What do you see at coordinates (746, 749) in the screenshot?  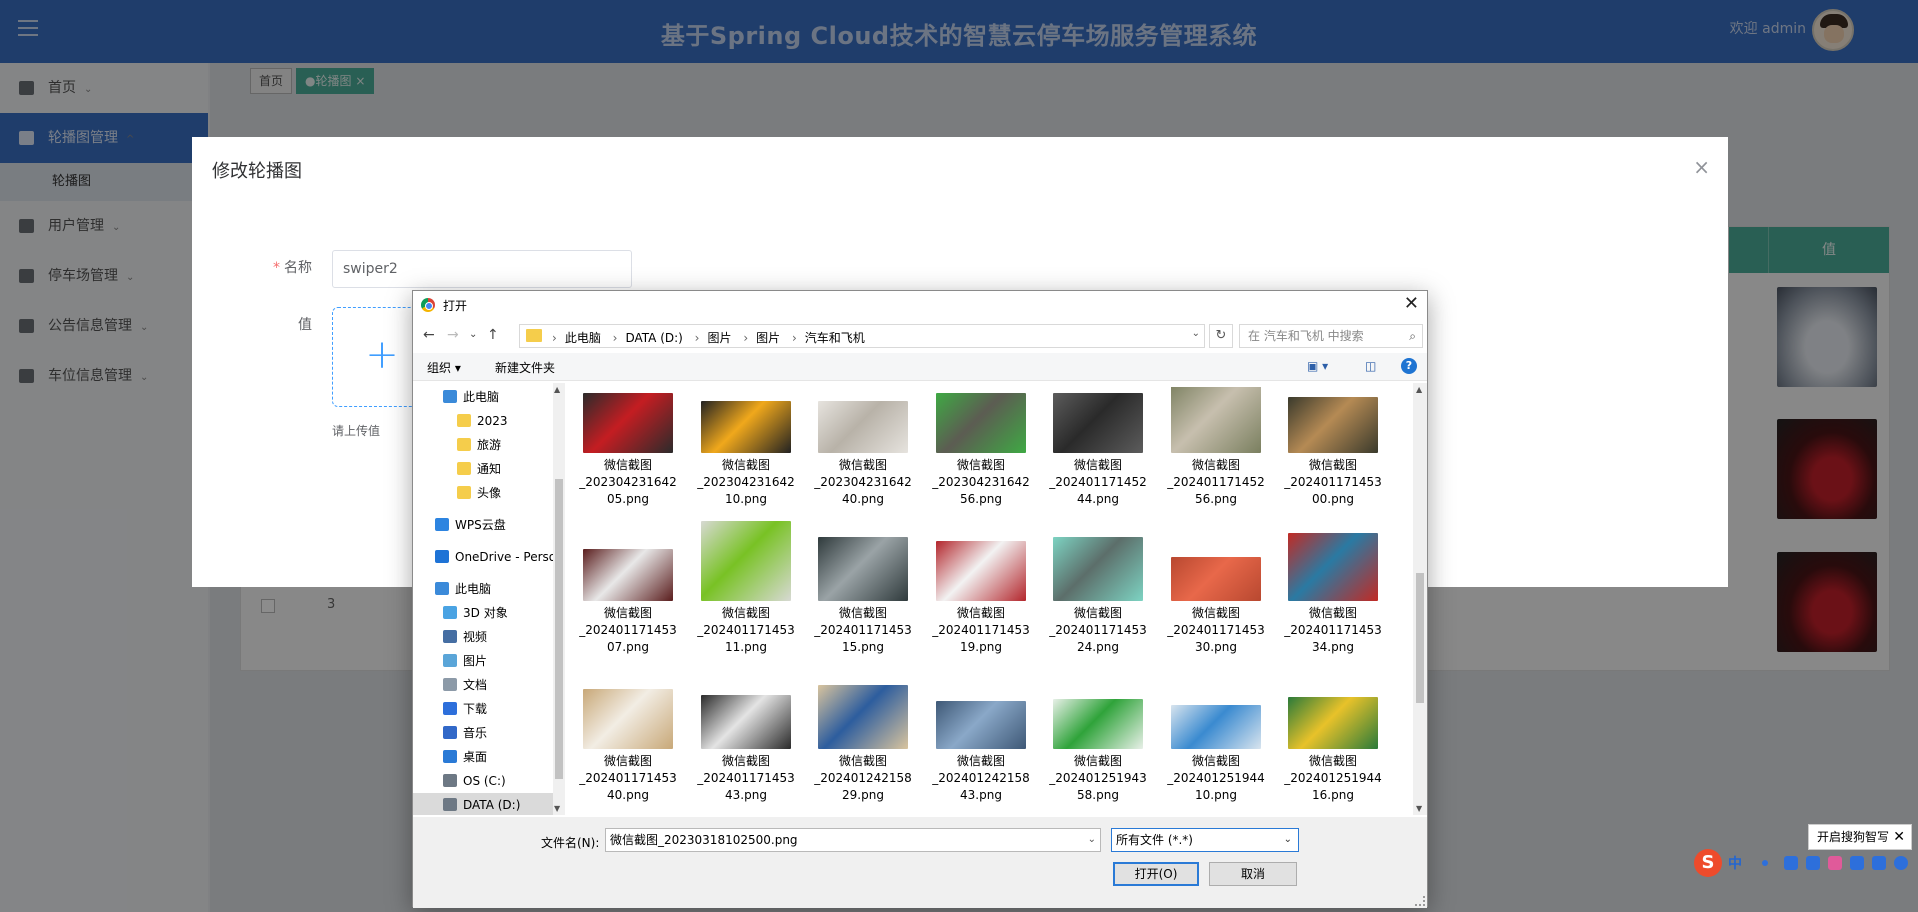 I see `file-item: 微信截图 _202401171453 43.png` at bounding box center [746, 749].